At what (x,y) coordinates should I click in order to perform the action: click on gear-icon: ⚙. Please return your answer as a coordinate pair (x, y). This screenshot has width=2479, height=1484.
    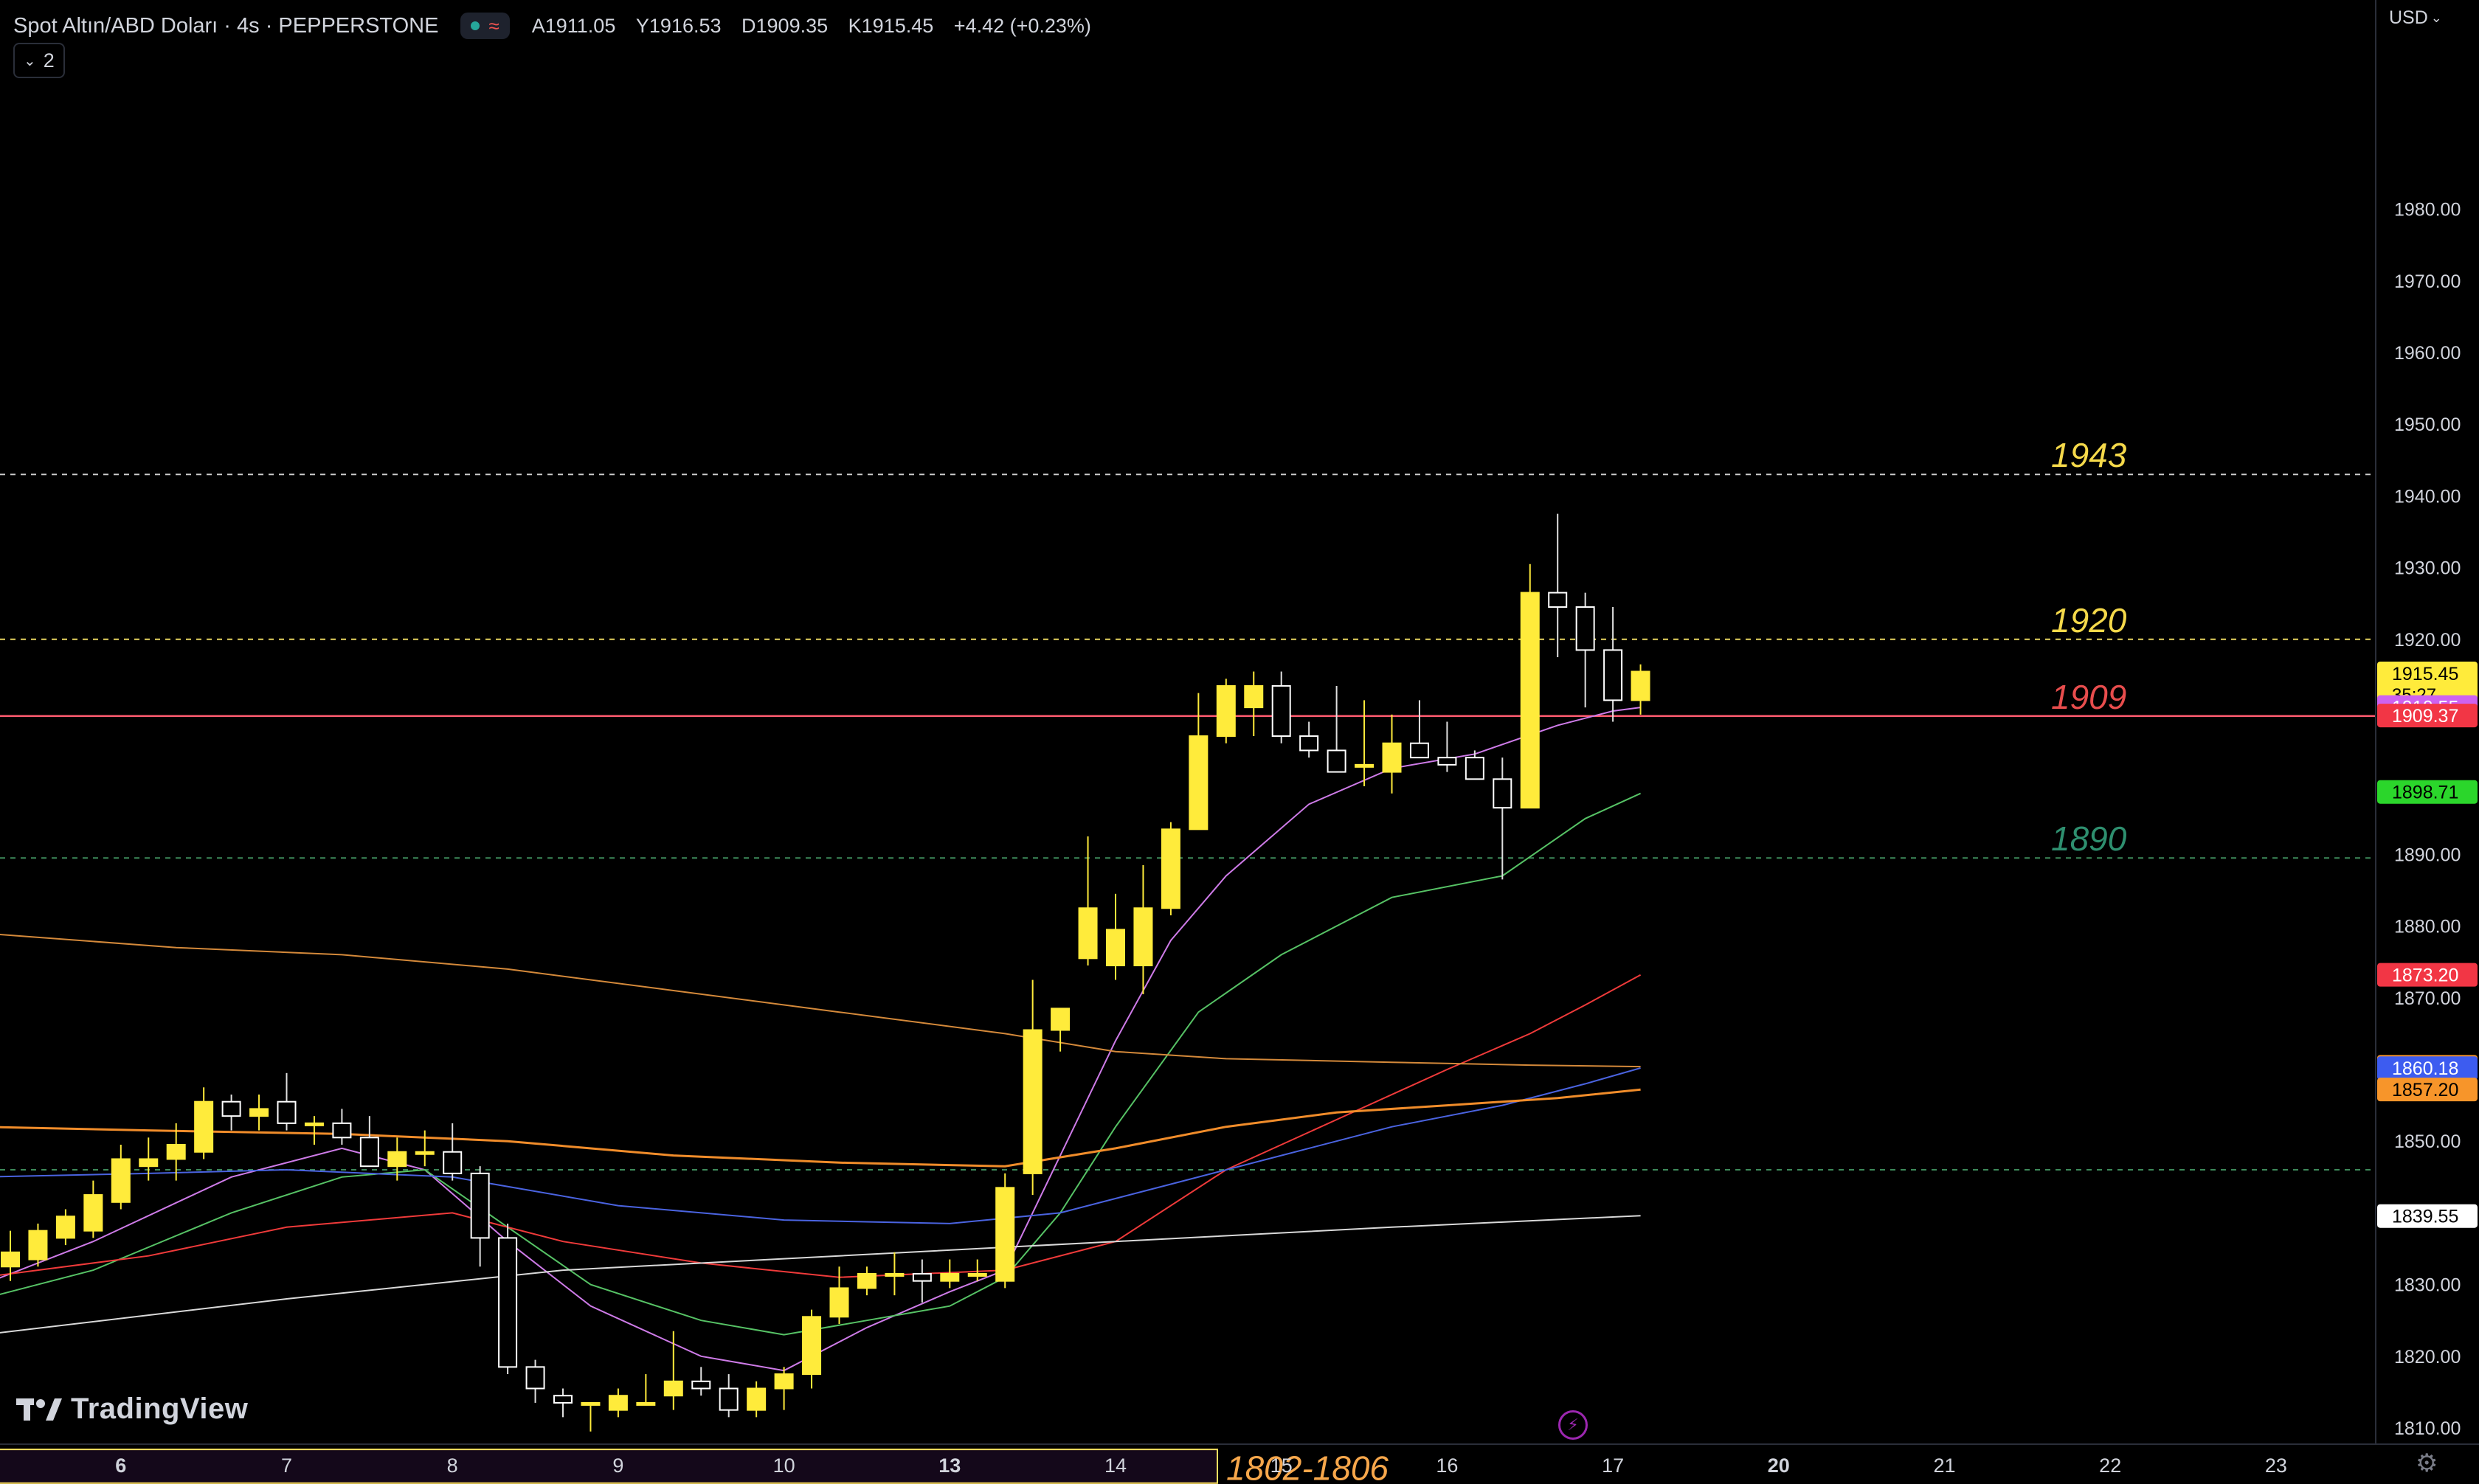
    Looking at the image, I should click on (2427, 1463).